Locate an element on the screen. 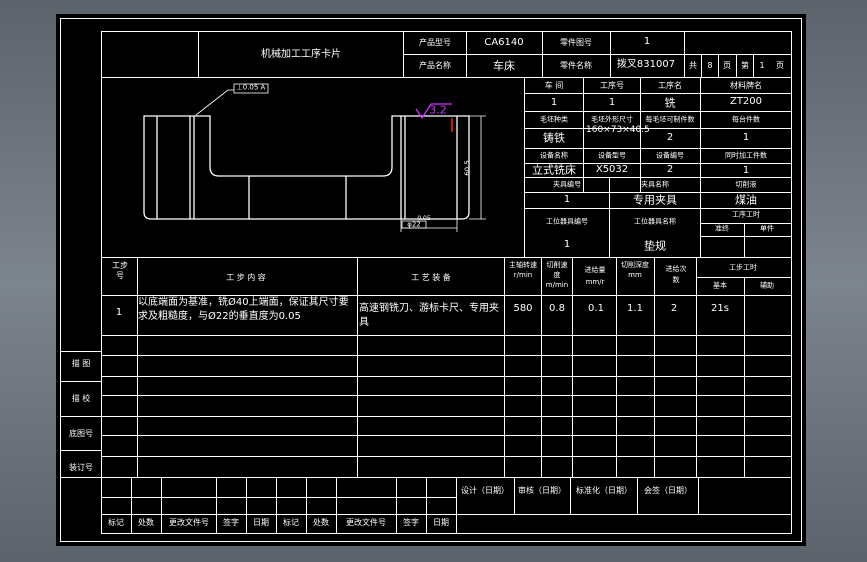  left-label-trace: 描 图 is located at coordinates (81, 363).